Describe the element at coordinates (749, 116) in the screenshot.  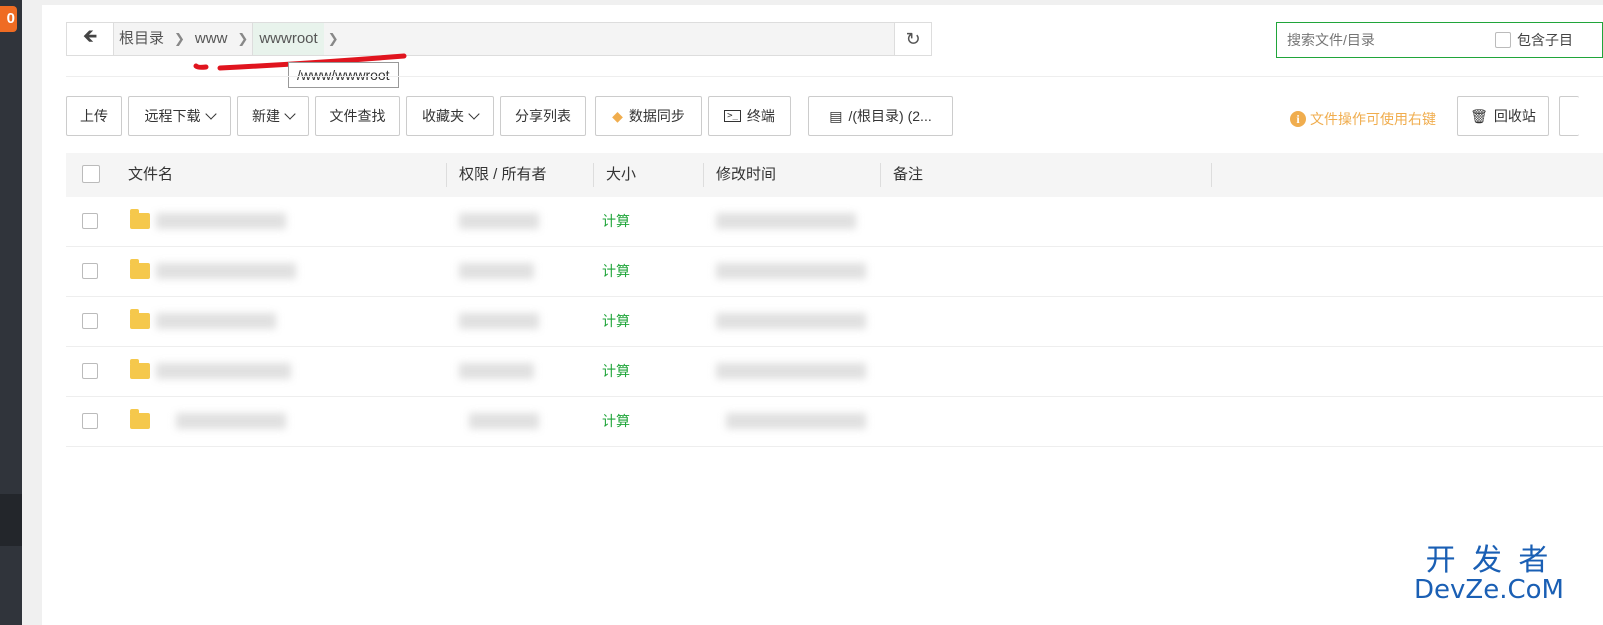
I see `terminal-button: >_ 终端` at that location.